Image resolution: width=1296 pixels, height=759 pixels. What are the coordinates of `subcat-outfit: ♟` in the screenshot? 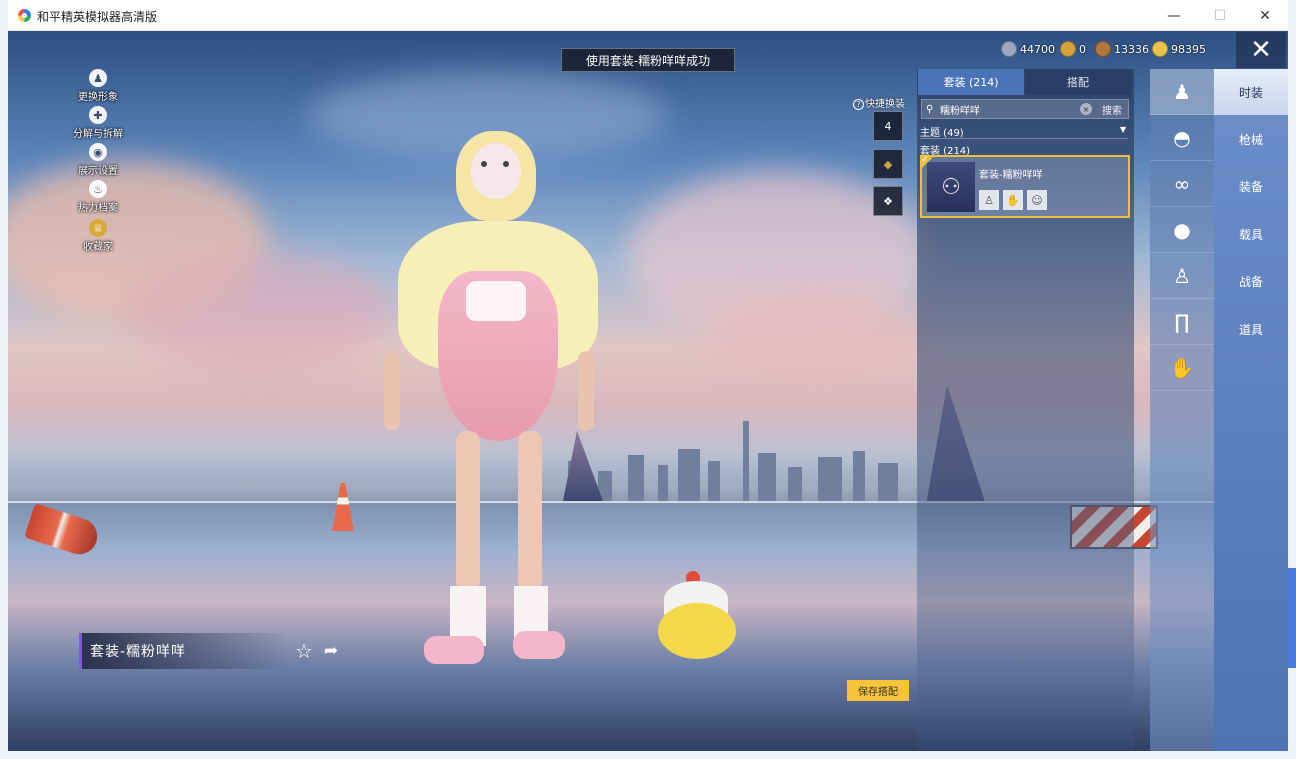 It's located at (1182, 92).